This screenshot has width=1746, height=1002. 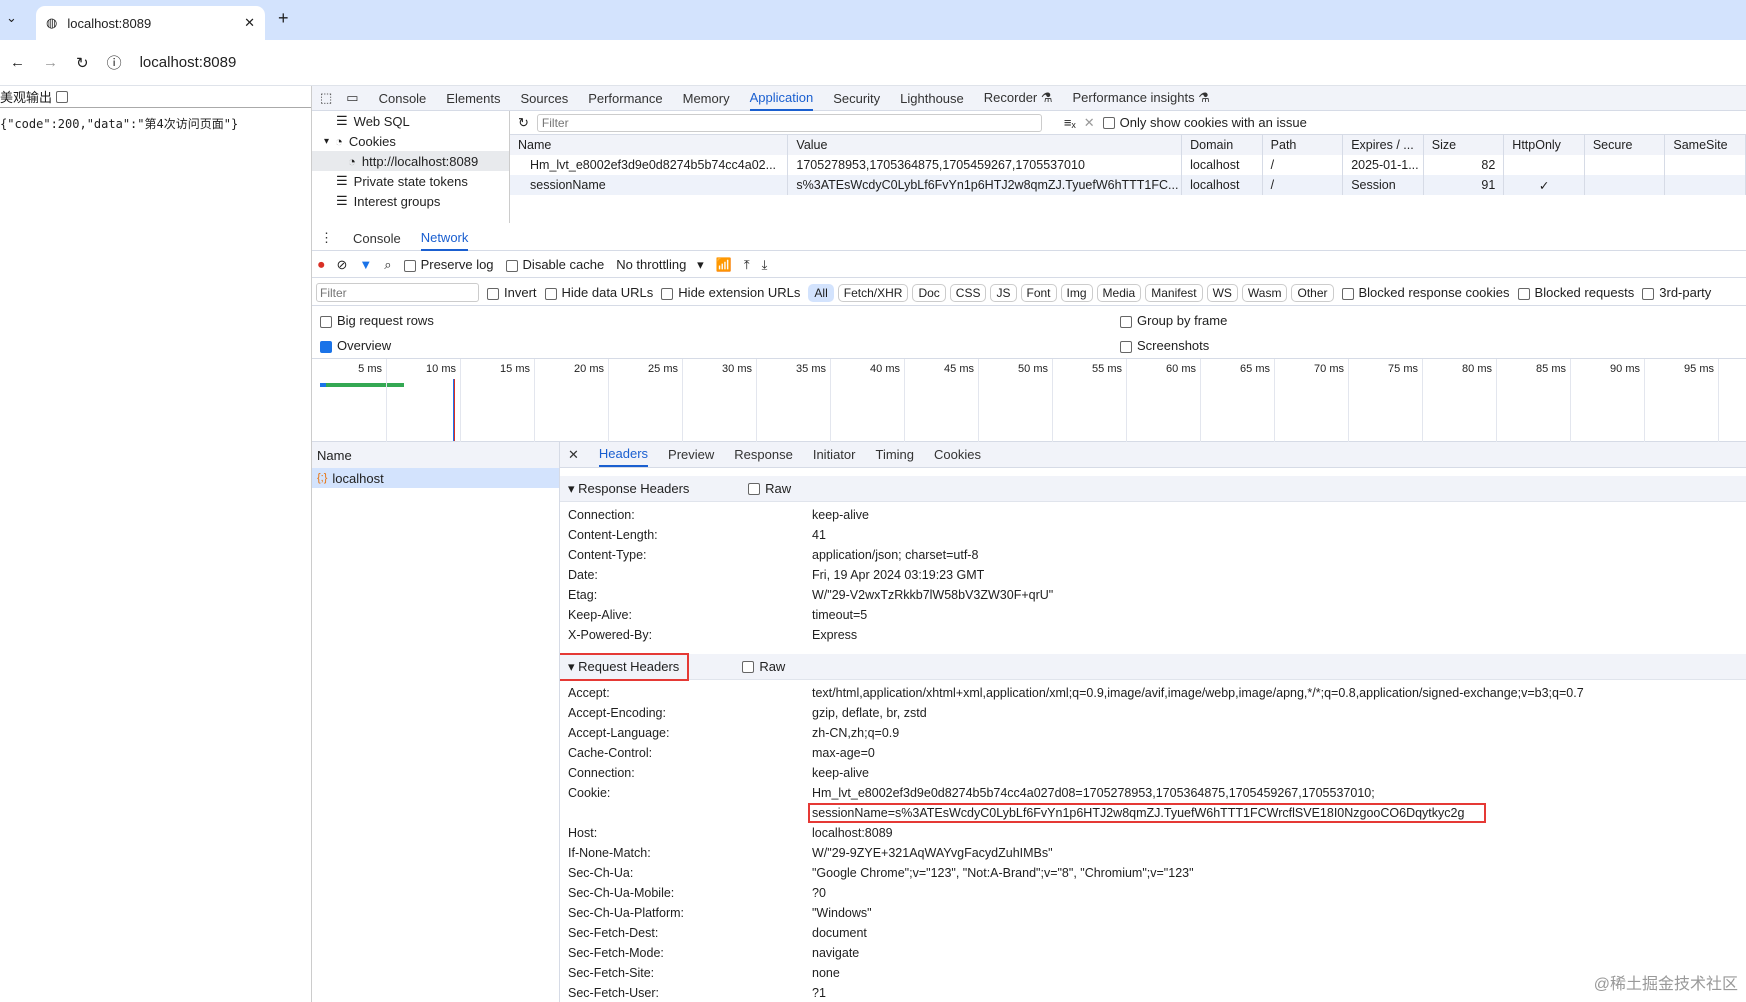 I want to click on pretty-print-checkbox, so click(x=62, y=96).